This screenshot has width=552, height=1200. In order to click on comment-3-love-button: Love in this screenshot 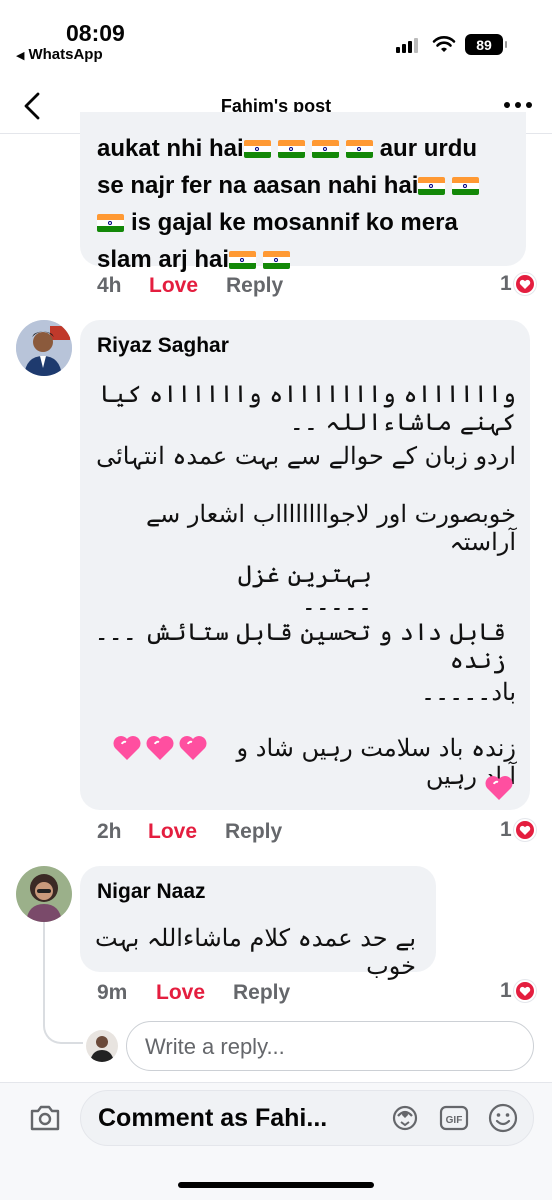, I will do `click(180, 993)`.